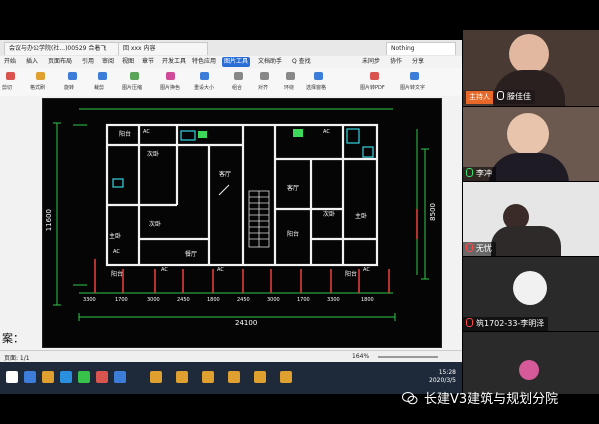  What do you see at coordinates (318, 76) in the screenshot?
I see `selection-pane-icon` at bounding box center [318, 76].